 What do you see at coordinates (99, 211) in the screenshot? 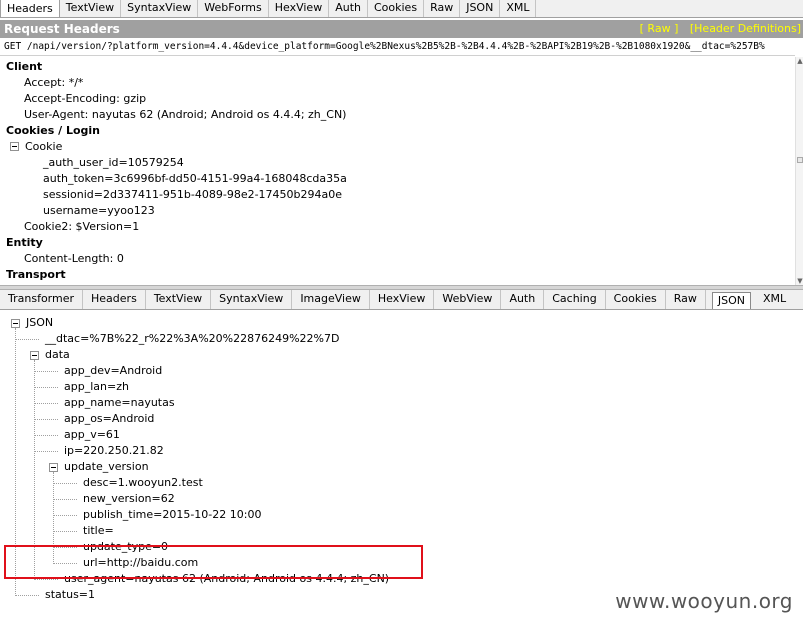
I see `cookie-value: username=yyoo123` at bounding box center [99, 211].